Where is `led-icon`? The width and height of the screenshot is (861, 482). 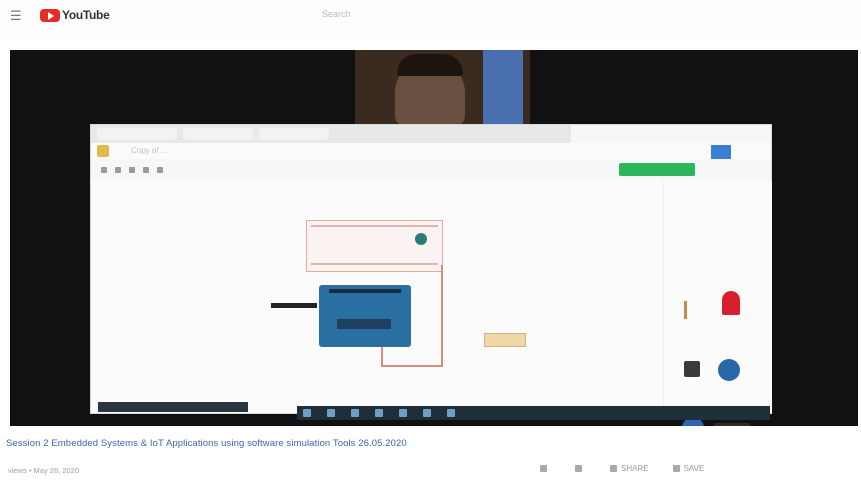 led-icon is located at coordinates (731, 303).